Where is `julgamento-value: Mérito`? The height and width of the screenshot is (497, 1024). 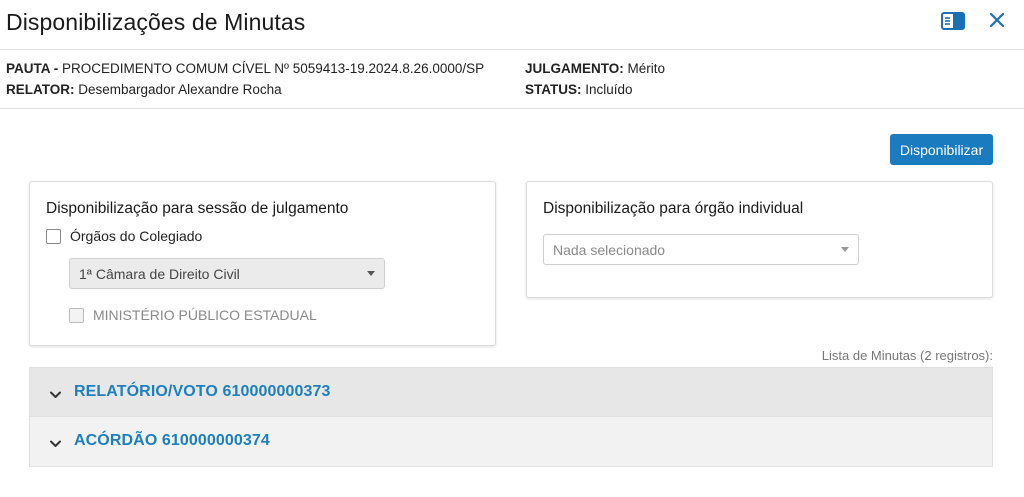
julgamento-value: Mérito is located at coordinates (646, 68).